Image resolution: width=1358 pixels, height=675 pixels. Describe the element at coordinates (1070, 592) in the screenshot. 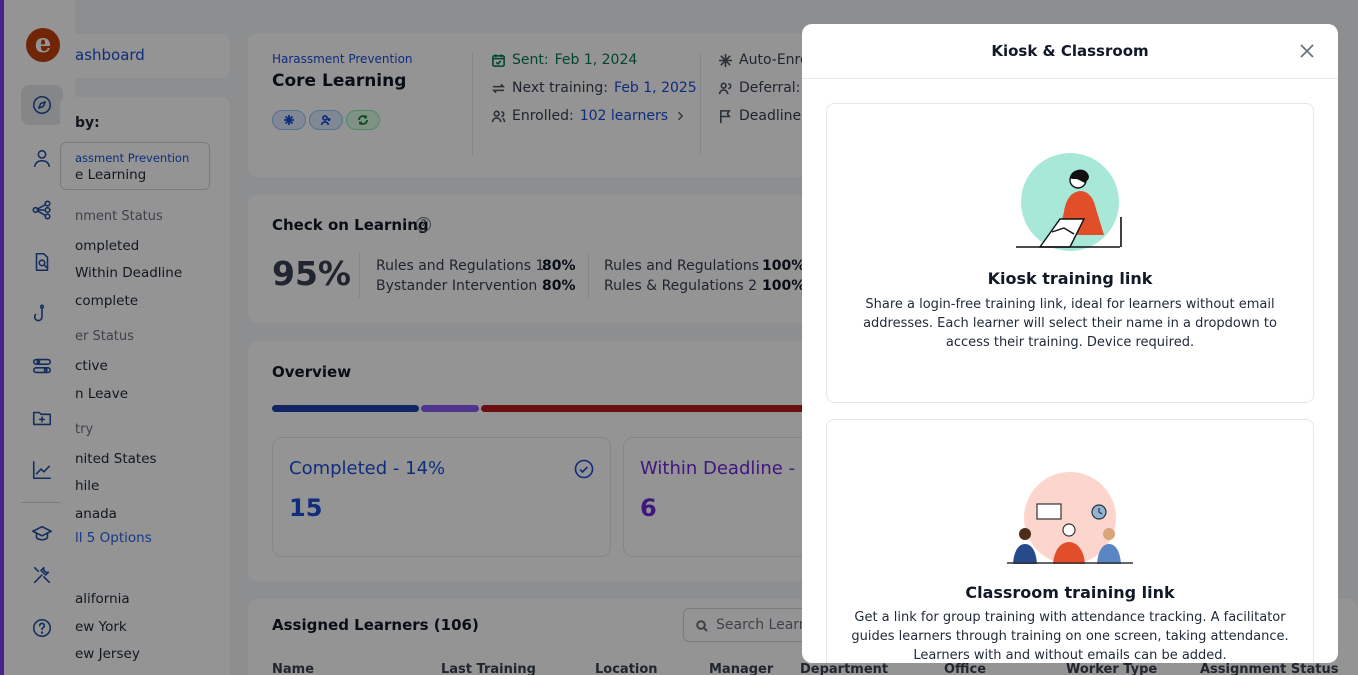

I see `classroom-option-title: Classroom training link` at that location.